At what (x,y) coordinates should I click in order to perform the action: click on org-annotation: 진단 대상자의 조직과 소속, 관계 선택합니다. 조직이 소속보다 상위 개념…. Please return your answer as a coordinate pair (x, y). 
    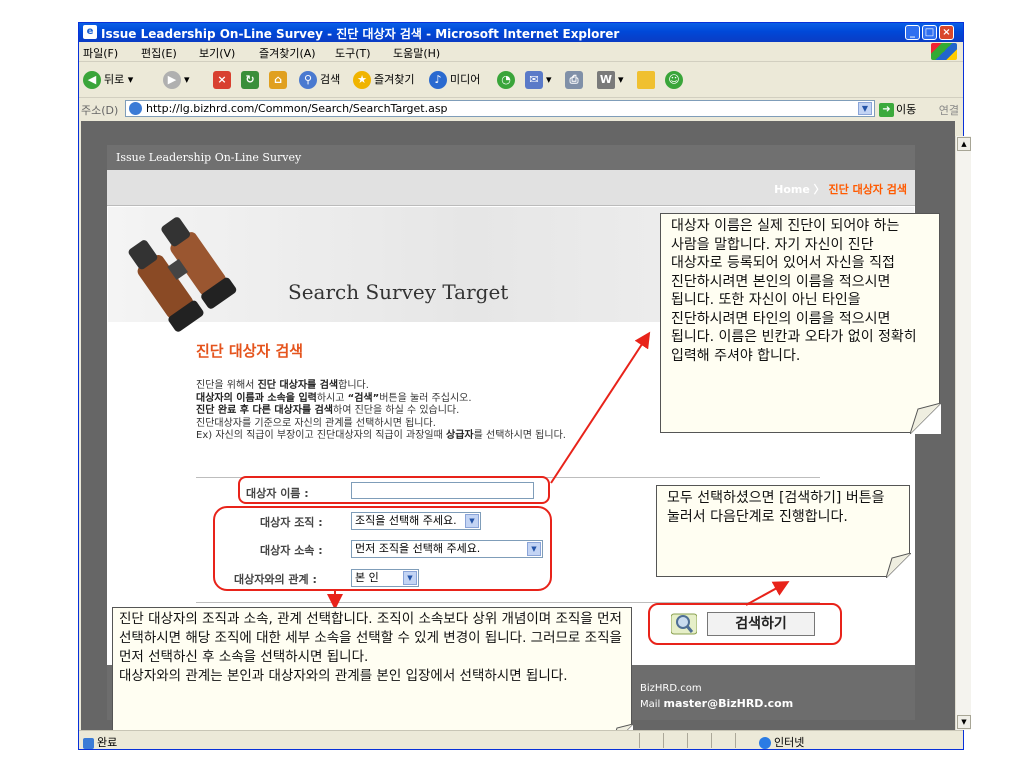
    Looking at the image, I should click on (372, 675).